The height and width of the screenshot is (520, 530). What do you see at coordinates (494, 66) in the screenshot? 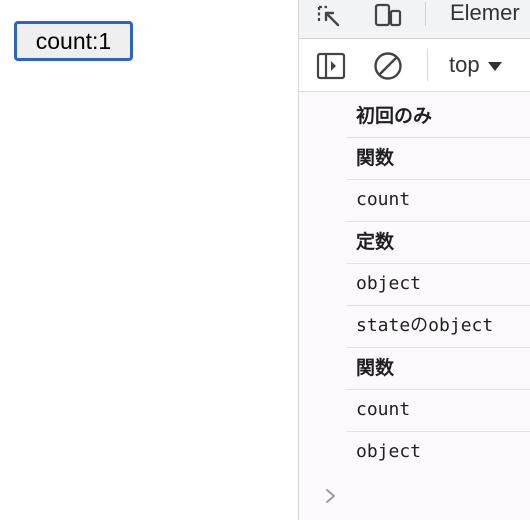
I see `caret-down-icon` at bounding box center [494, 66].